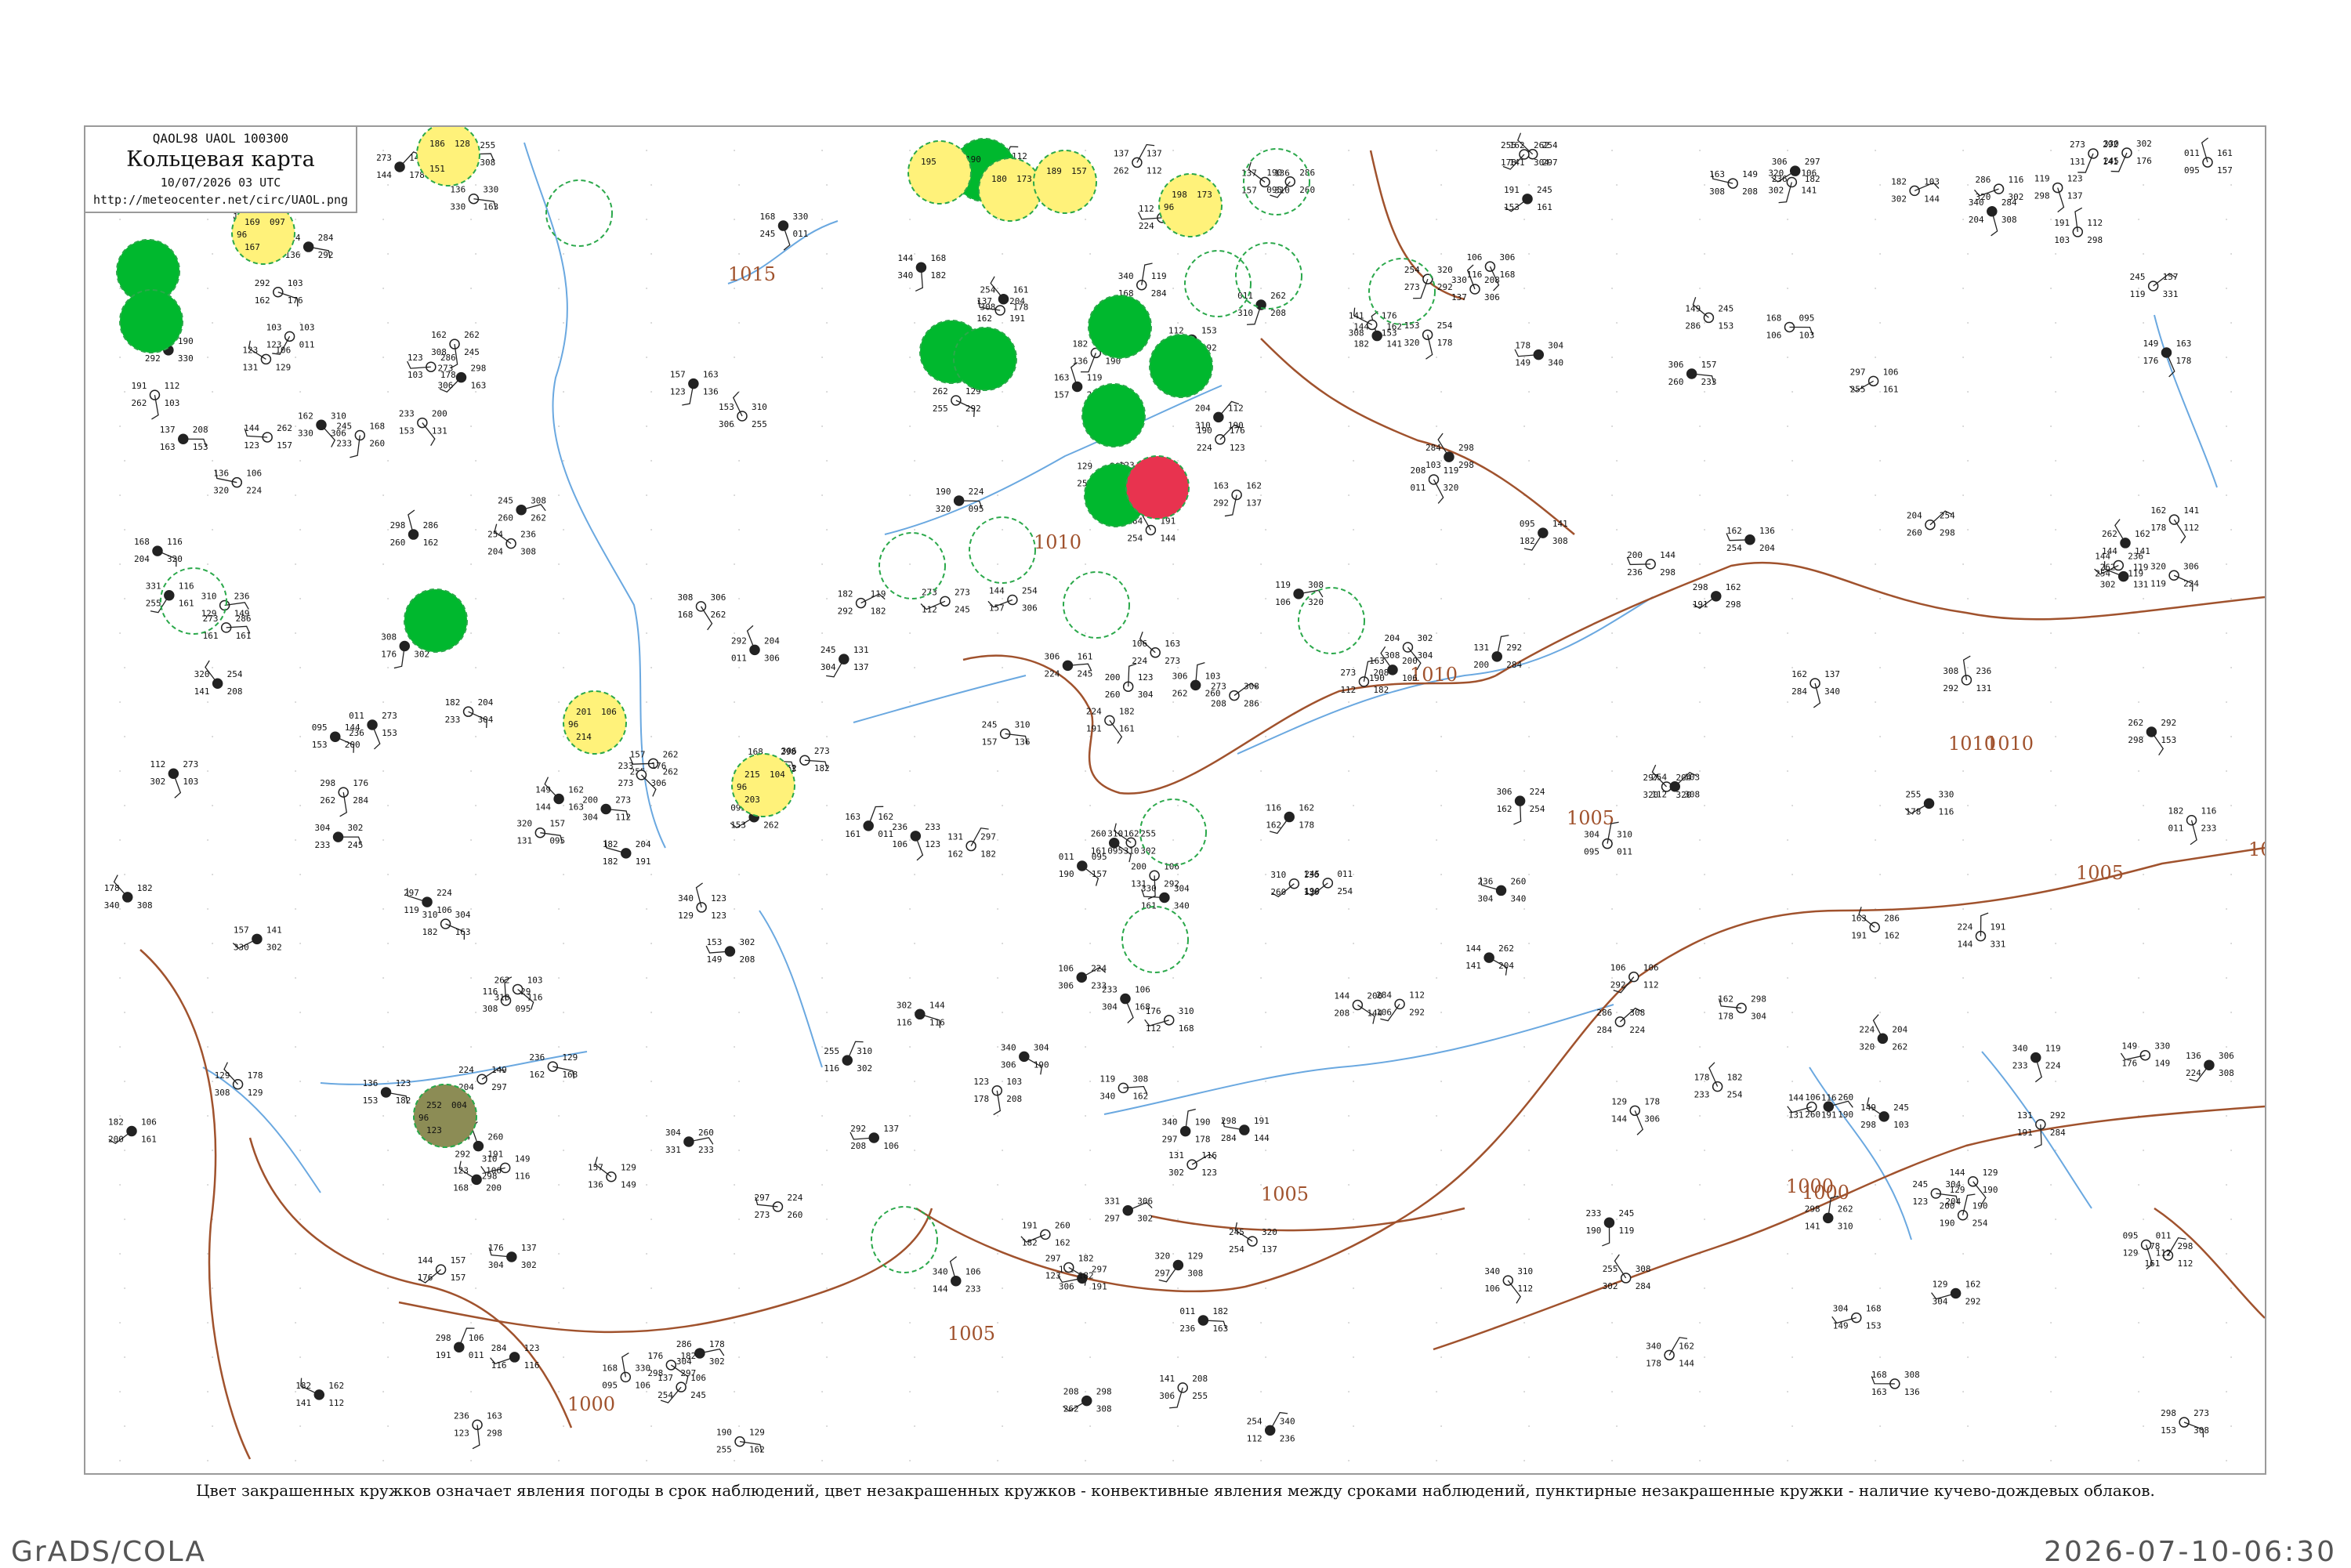 This screenshot has height=1568, width=2351. What do you see at coordinates (1213, 693) in the screenshot?
I see `station-value: 260` at bounding box center [1213, 693].